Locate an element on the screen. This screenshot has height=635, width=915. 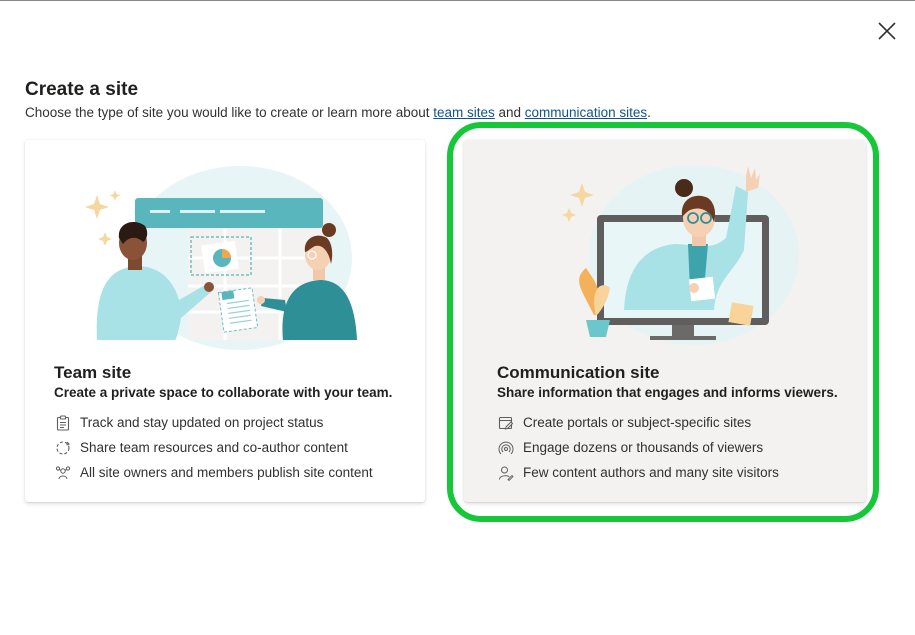
feature-text: Create portals or subject-specific sites is located at coordinates (637, 422).